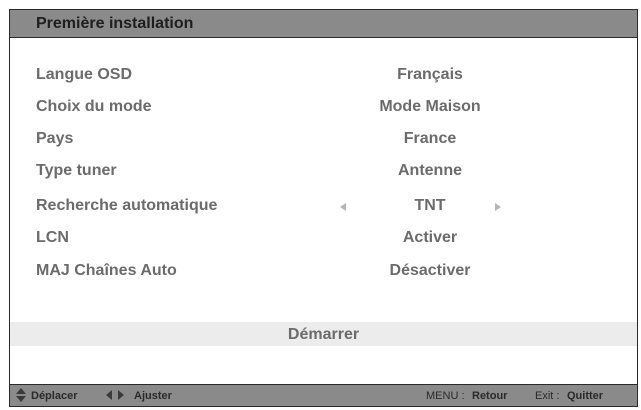 The height and width of the screenshot is (410, 641). I want to click on start-button: Démarrer, so click(323, 334).